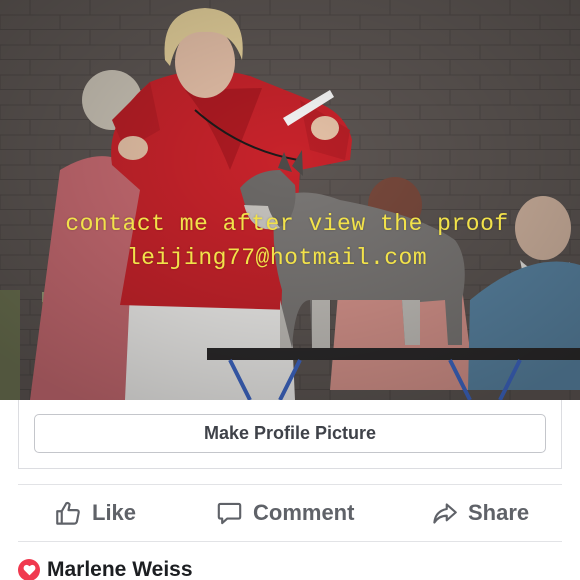 This screenshot has height=580, width=580. What do you see at coordinates (287, 224) in the screenshot?
I see `watermark-contact-text: contact me after view the proof` at bounding box center [287, 224].